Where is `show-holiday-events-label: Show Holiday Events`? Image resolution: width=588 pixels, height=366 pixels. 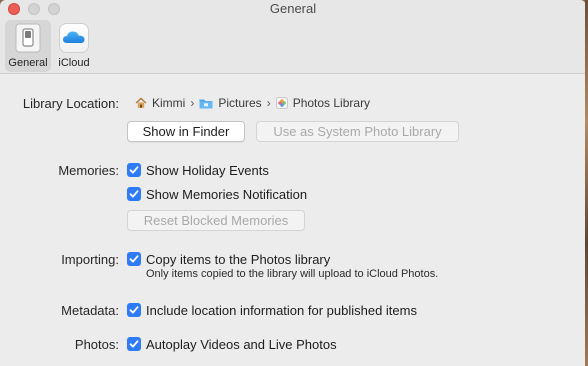 show-holiday-events-label: Show Holiday Events is located at coordinates (207, 170).